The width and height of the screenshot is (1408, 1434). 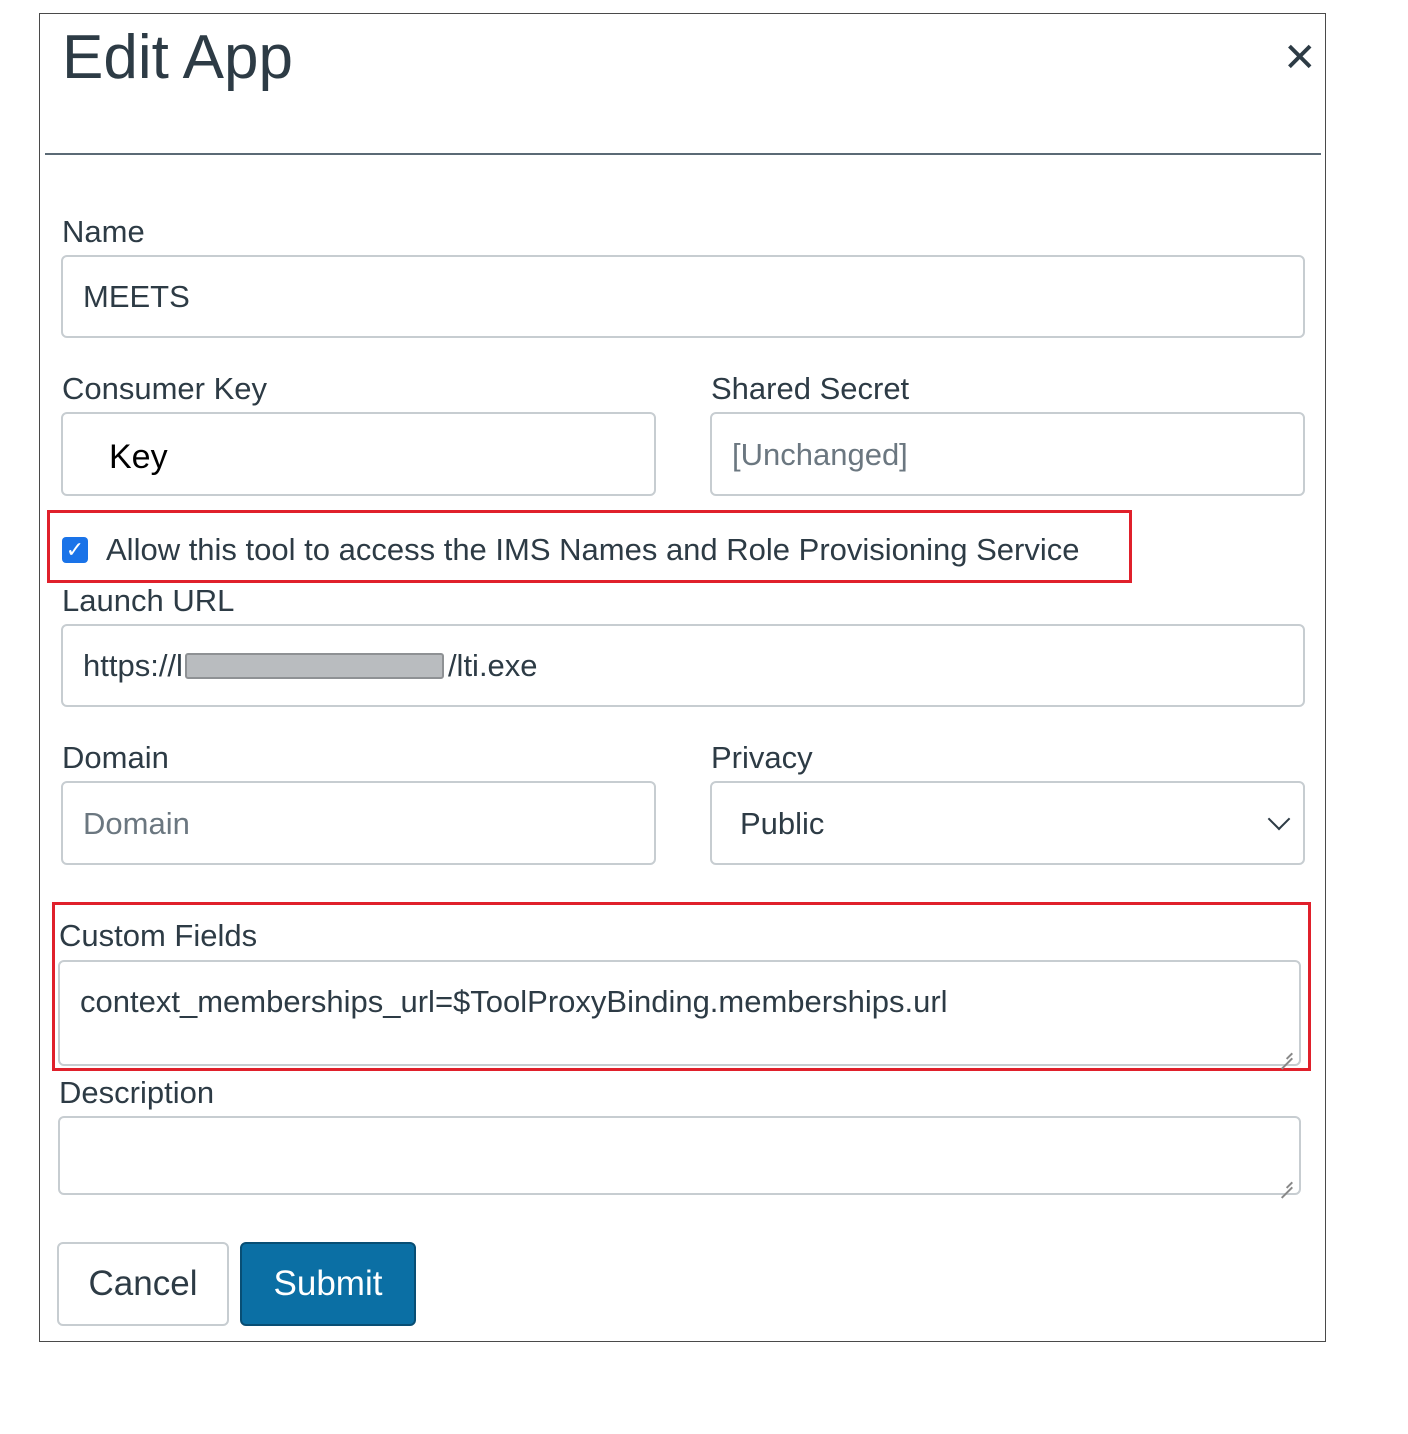 I want to click on description-label: Description, so click(x=137, y=1092).